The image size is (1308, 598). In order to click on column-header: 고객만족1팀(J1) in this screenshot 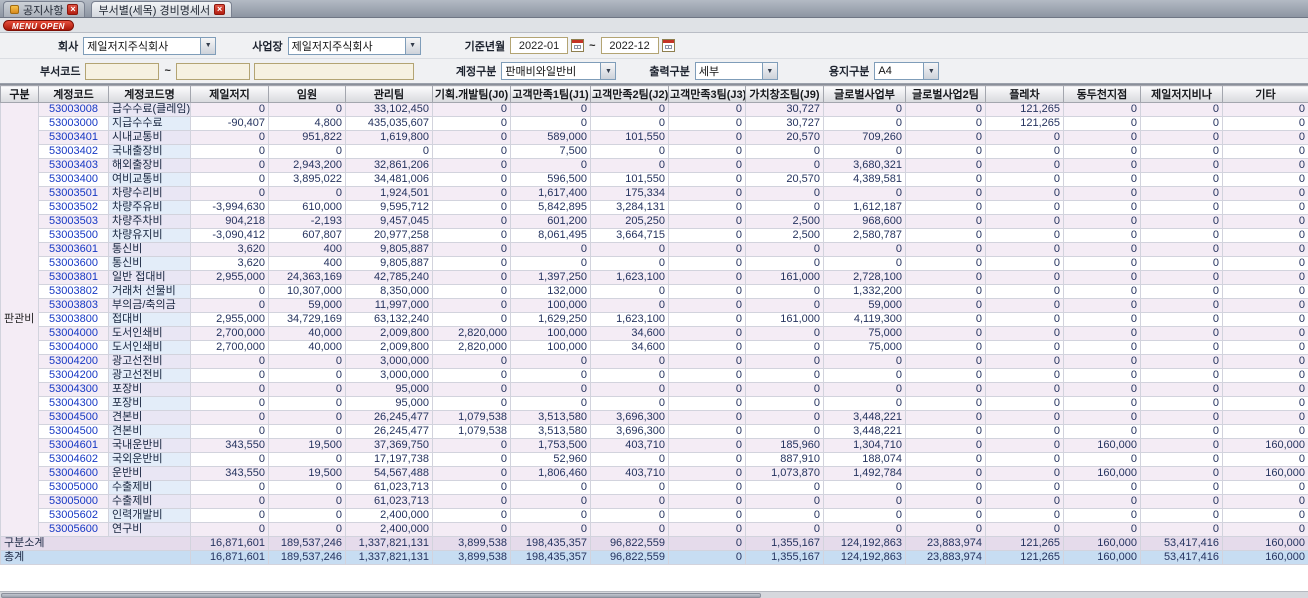, I will do `click(550, 94)`.